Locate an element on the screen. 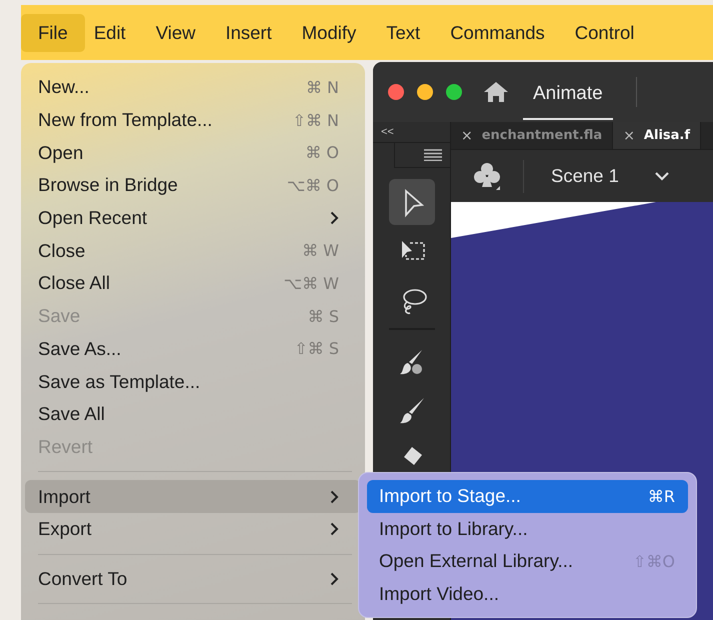 Image resolution: width=713 pixels, height=620 pixels. collapse-button: << is located at coordinates (383, 132).